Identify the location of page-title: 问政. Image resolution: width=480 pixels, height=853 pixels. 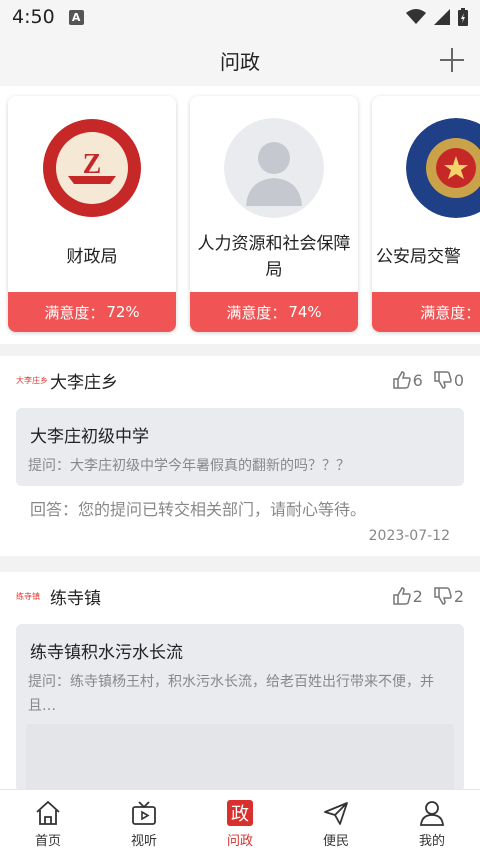
(240, 61).